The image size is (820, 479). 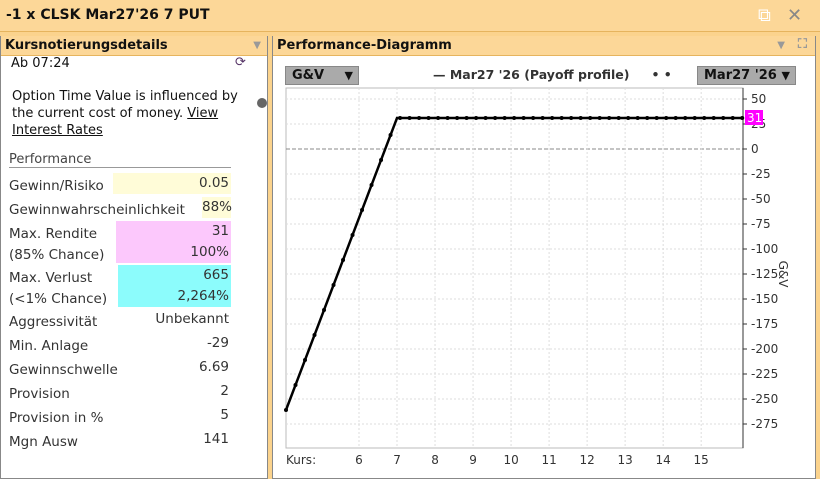 What do you see at coordinates (758, 99) in the screenshot?
I see `y-tick-label: 50` at bounding box center [758, 99].